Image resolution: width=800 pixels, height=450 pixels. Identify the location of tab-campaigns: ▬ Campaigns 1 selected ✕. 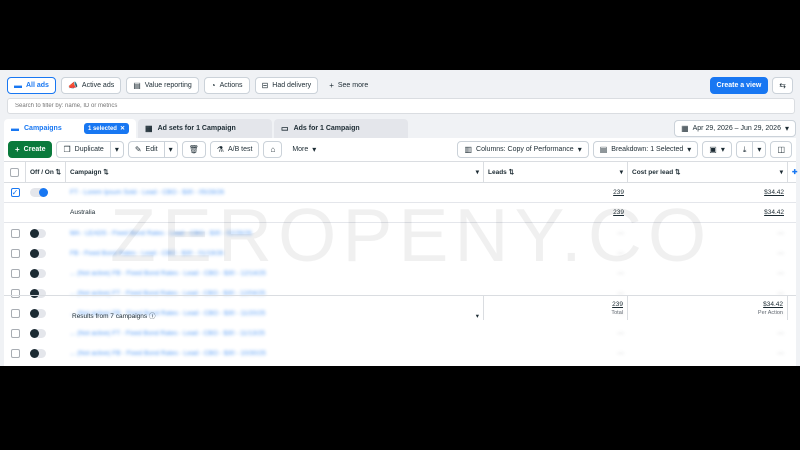
(70, 128).